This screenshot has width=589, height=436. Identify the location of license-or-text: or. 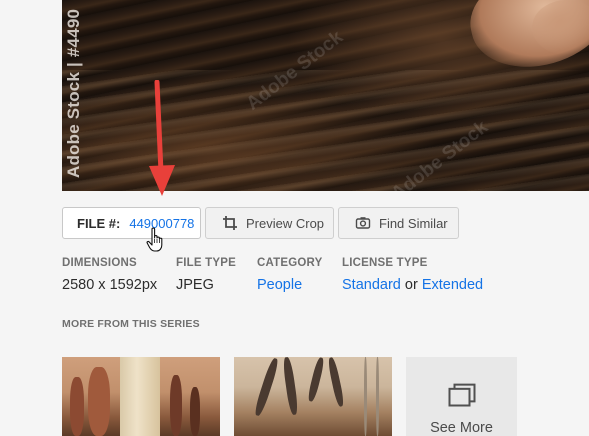
(411, 285).